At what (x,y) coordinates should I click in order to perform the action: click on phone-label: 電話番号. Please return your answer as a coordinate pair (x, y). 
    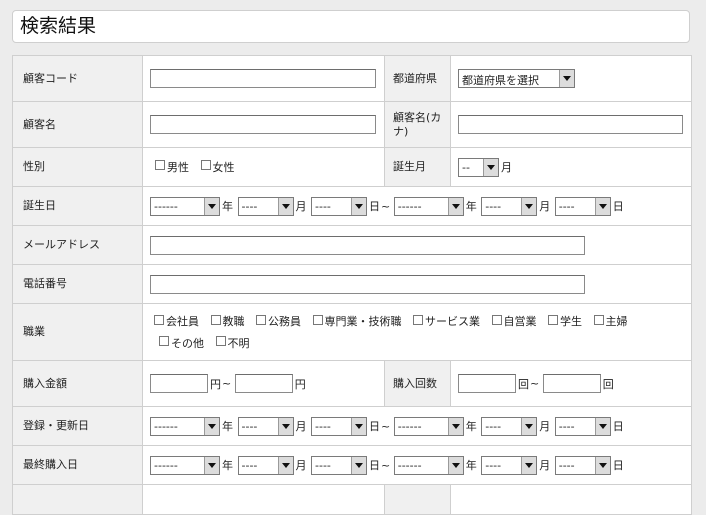
    Looking at the image, I should click on (77, 284).